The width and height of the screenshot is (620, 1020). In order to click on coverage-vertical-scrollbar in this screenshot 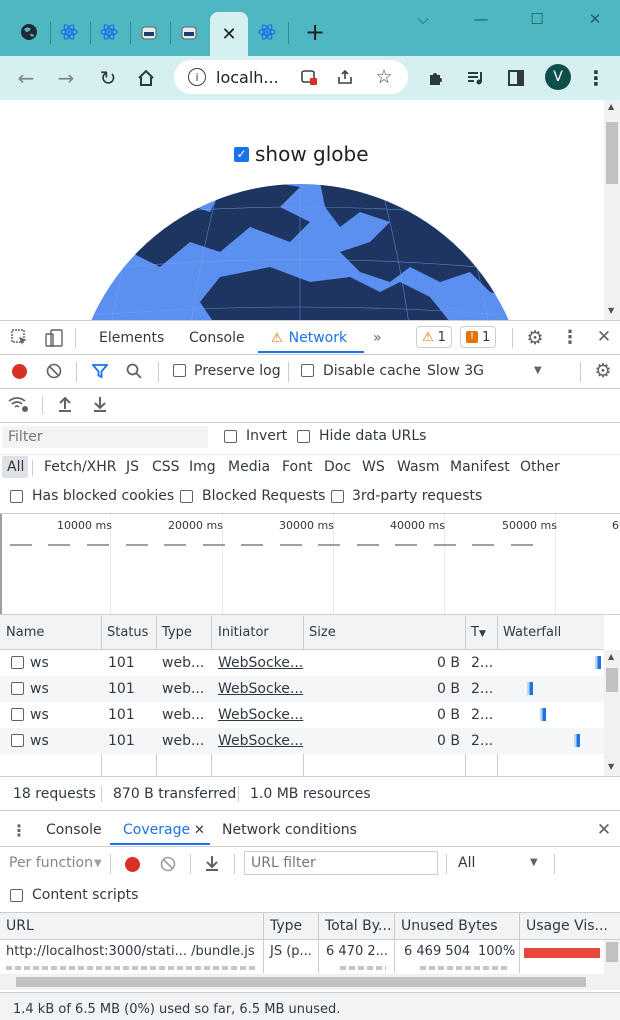, I will do `click(612, 965)`.